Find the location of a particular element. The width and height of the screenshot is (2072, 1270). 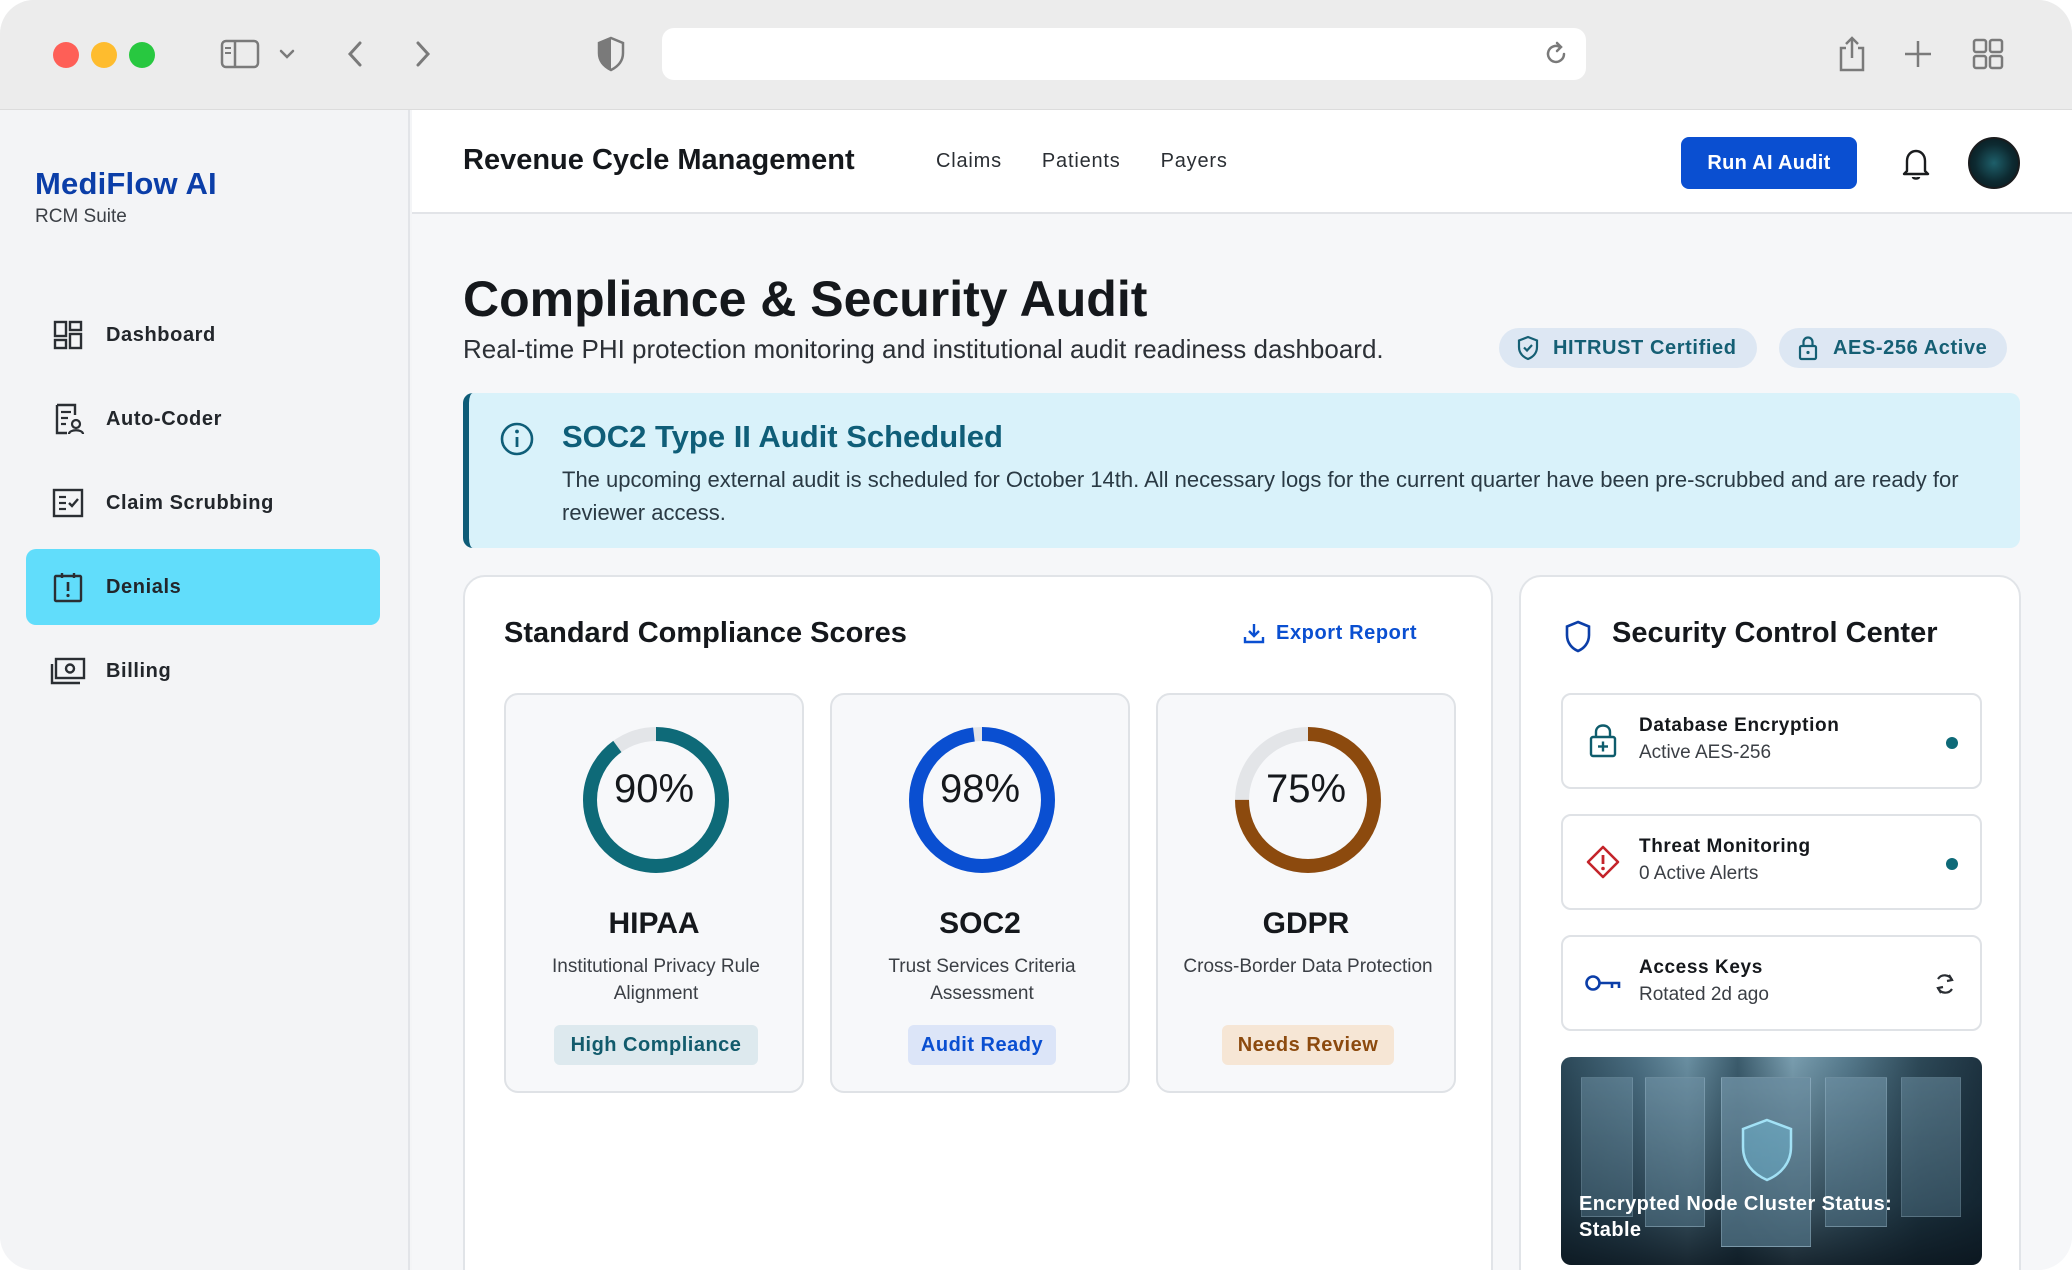

score-percent: 75% is located at coordinates (1306, 789).